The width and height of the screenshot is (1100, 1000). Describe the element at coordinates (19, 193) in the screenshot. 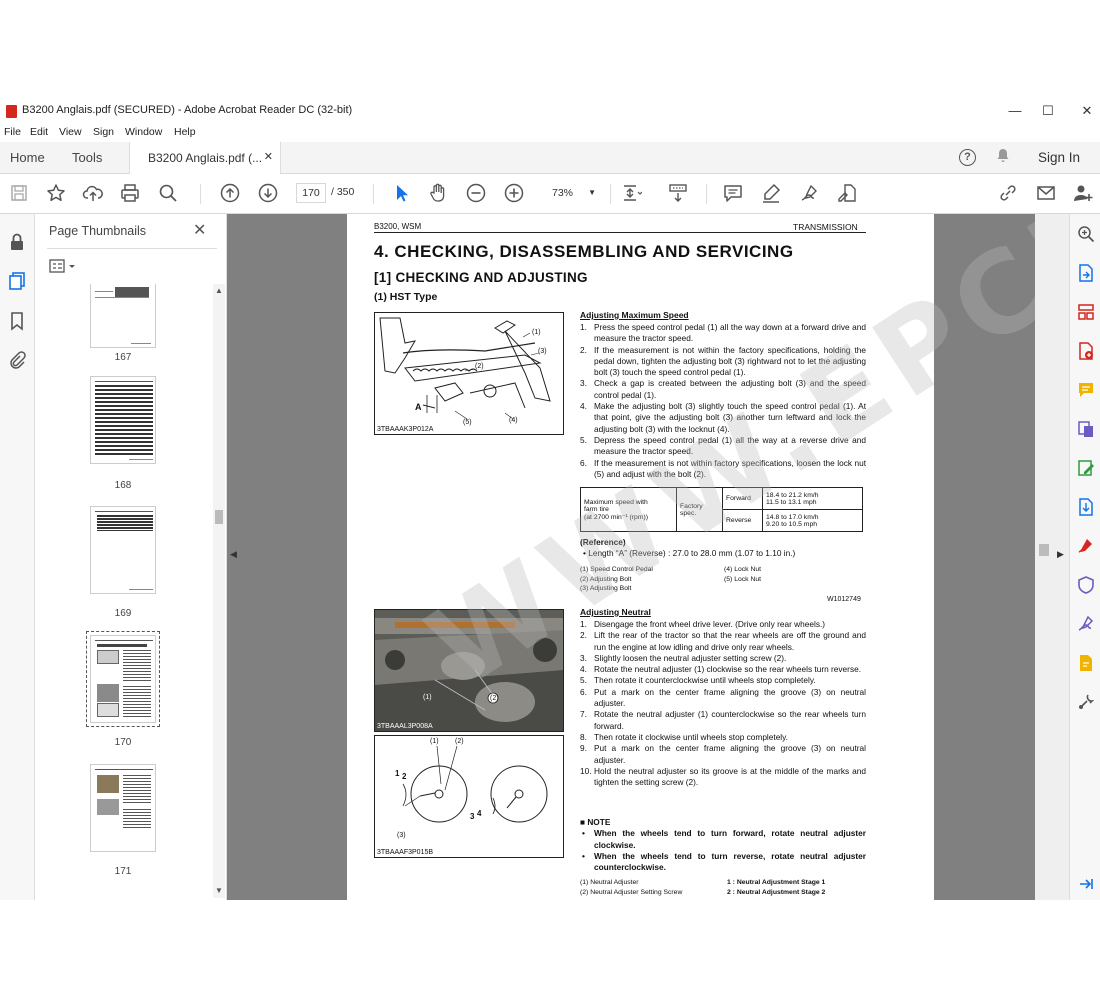

I see `save-icon` at that location.